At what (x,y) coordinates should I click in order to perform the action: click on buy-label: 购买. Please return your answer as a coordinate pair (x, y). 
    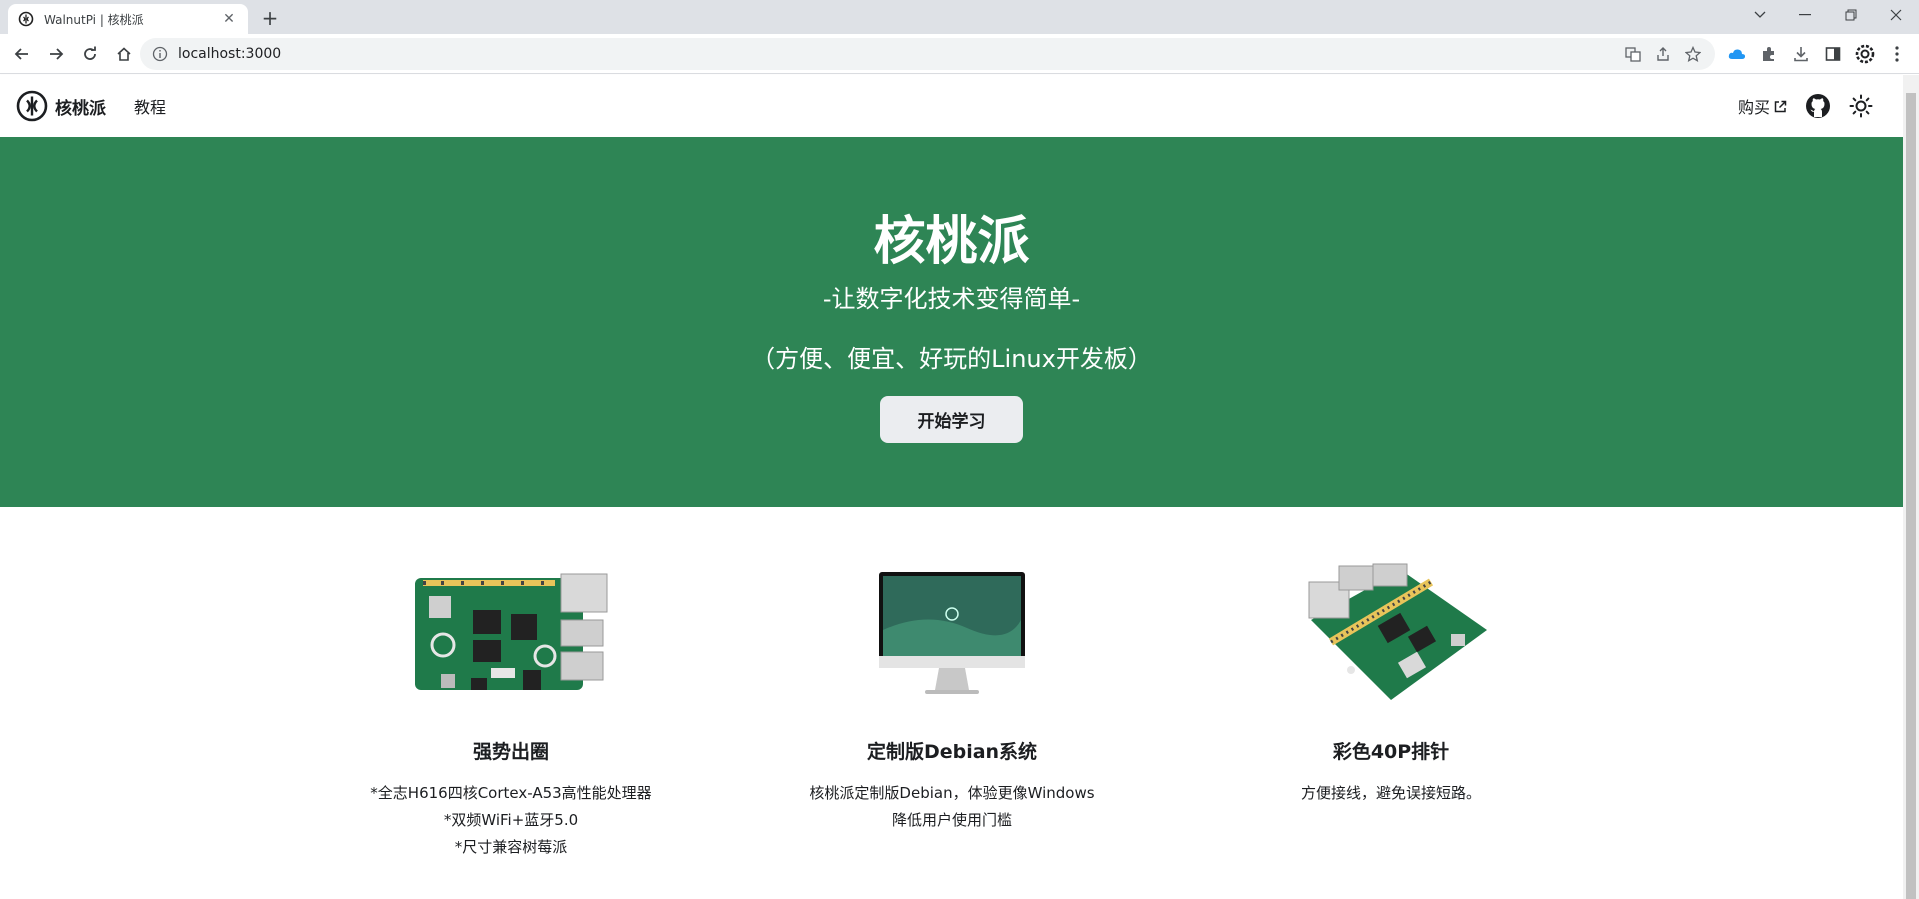
    Looking at the image, I should click on (1753, 107).